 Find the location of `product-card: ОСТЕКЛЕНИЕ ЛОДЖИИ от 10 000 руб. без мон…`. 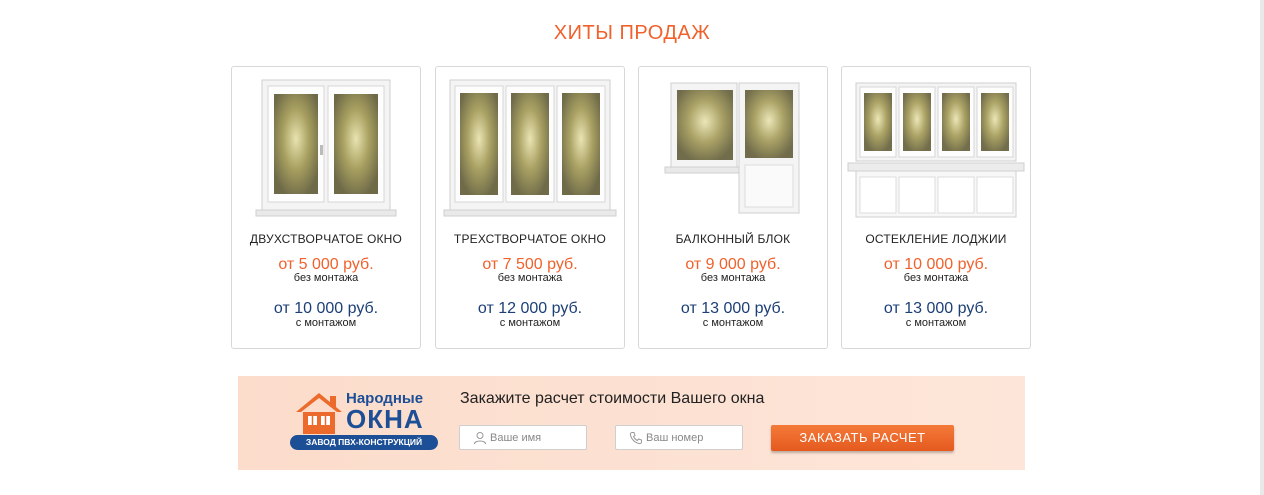

product-card: ОСТЕКЛЕНИЕ ЛОДЖИИ от 10 000 руб. без мон… is located at coordinates (936, 207).